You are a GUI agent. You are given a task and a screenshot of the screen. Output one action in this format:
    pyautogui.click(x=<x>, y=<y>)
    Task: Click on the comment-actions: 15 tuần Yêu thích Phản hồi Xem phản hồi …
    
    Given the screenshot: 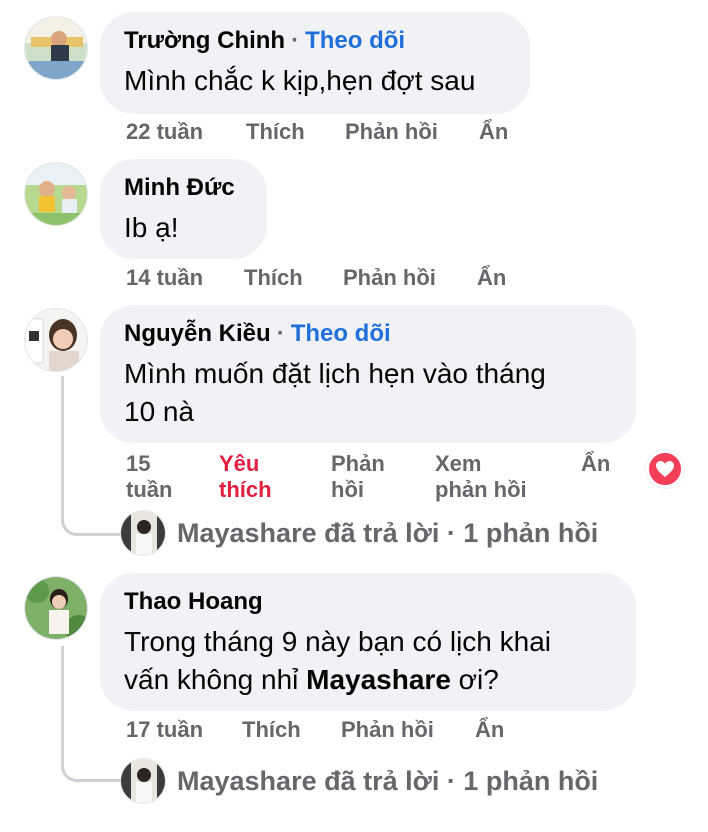 What is the action you would take?
    pyautogui.click(x=376, y=478)
    